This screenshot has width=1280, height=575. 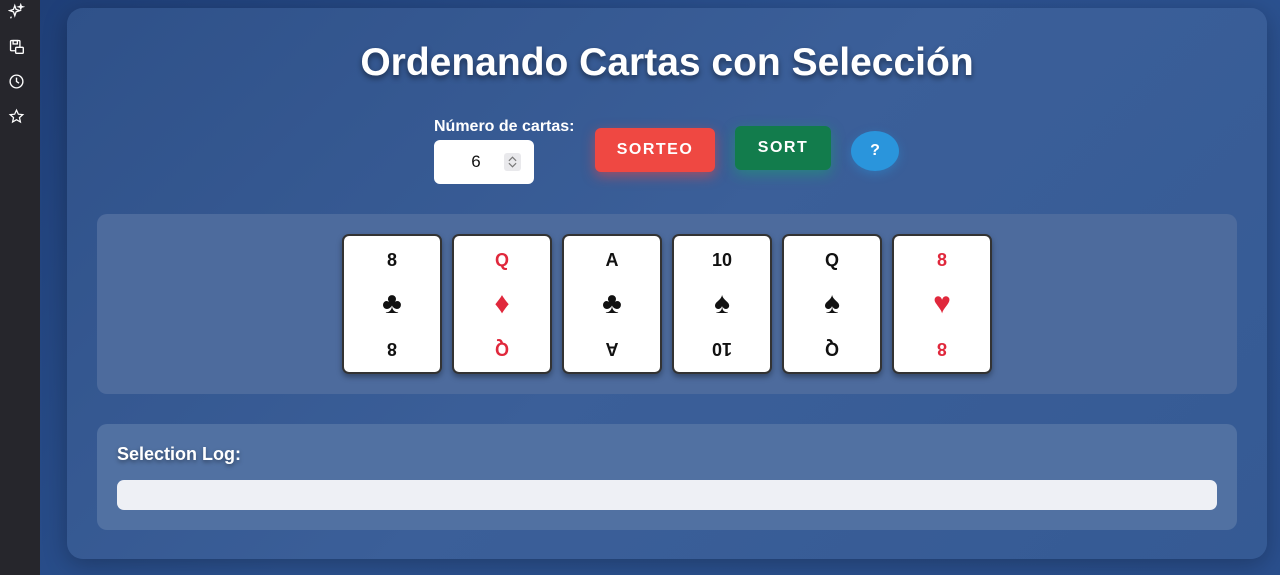 What do you see at coordinates (16, 11) in the screenshot?
I see `sparkle-icon` at bounding box center [16, 11].